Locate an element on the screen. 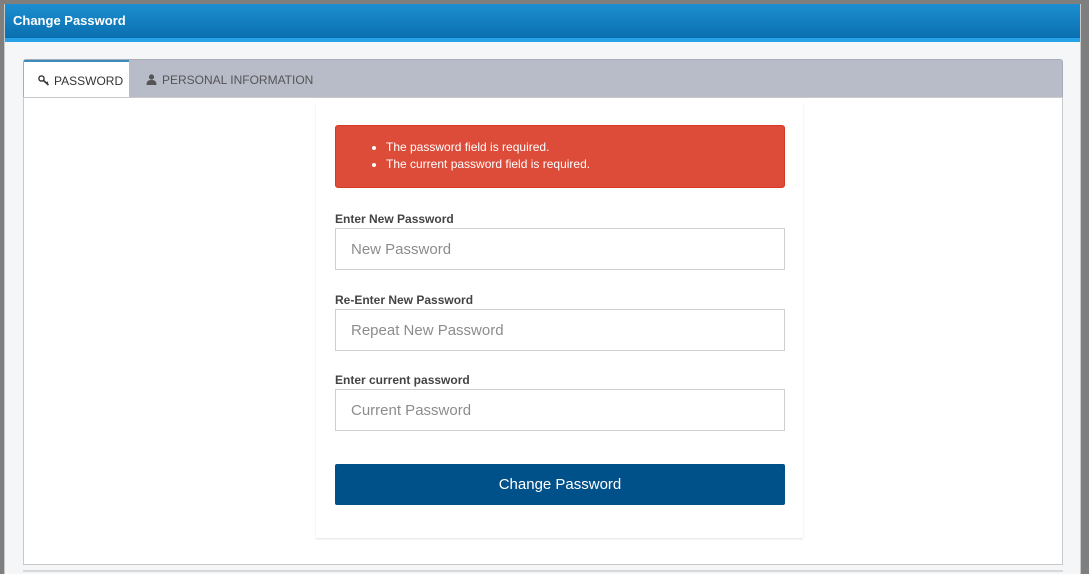 The width and height of the screenshot is (1089, 574). error-item: The current password field is required. is located at coordinates (481, 164).